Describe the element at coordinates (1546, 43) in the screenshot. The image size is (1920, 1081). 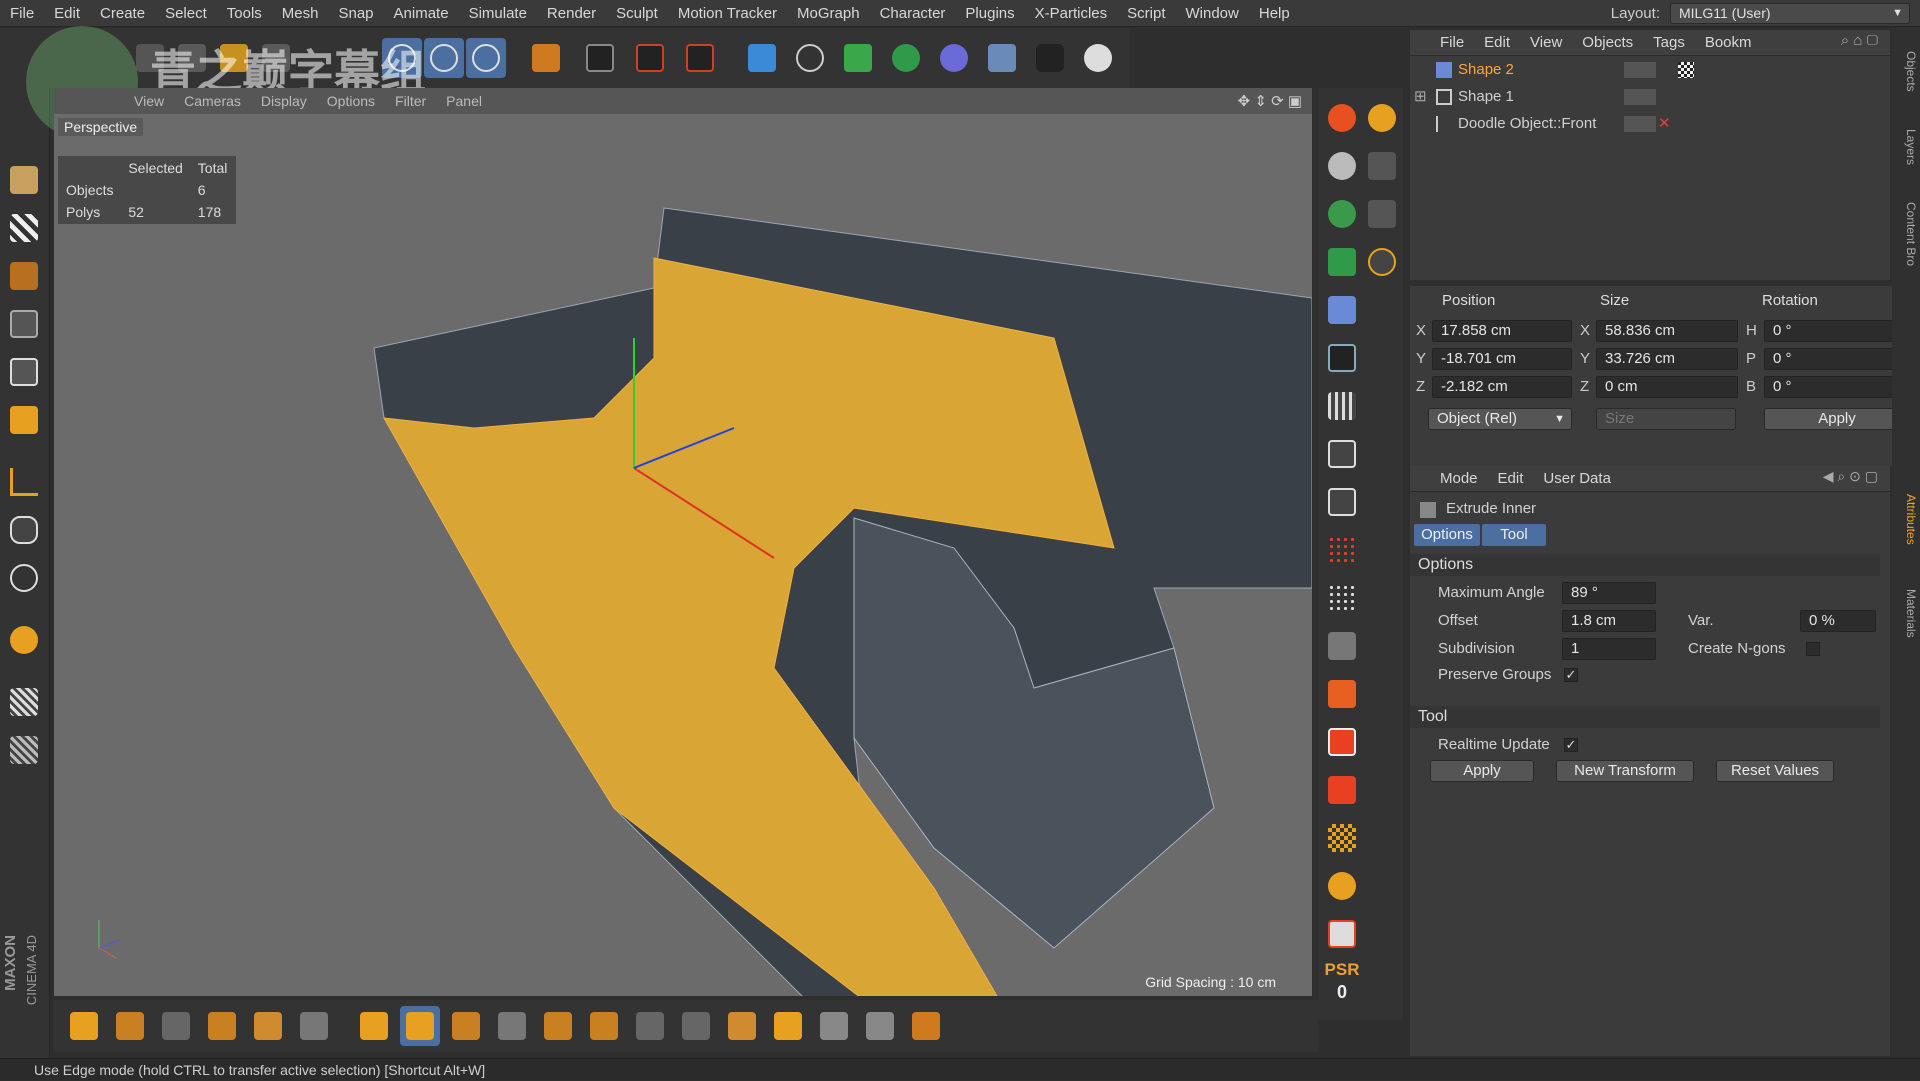
I see `om-menu-view: View` at that location.